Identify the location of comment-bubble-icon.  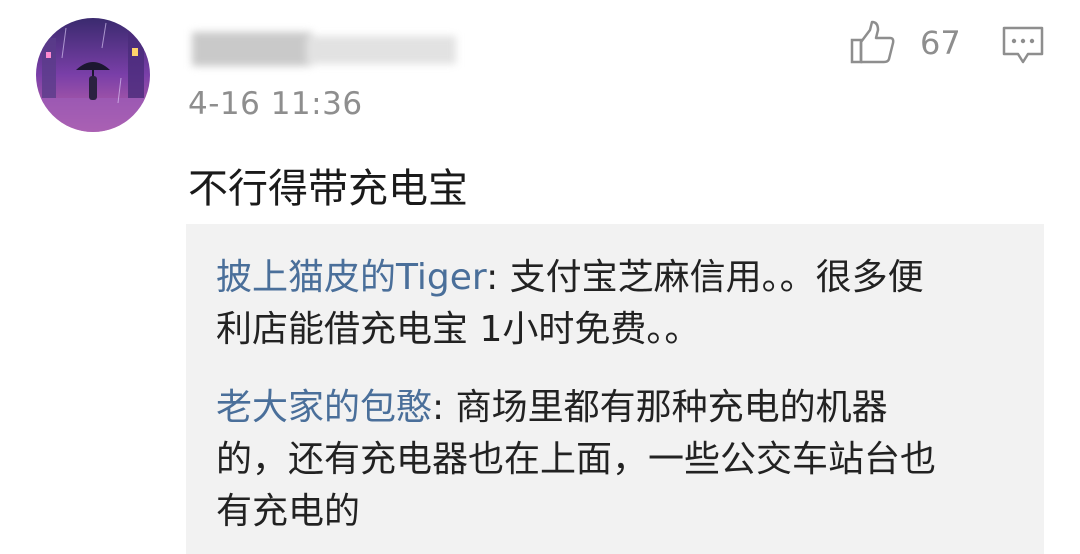
(1023, 45).